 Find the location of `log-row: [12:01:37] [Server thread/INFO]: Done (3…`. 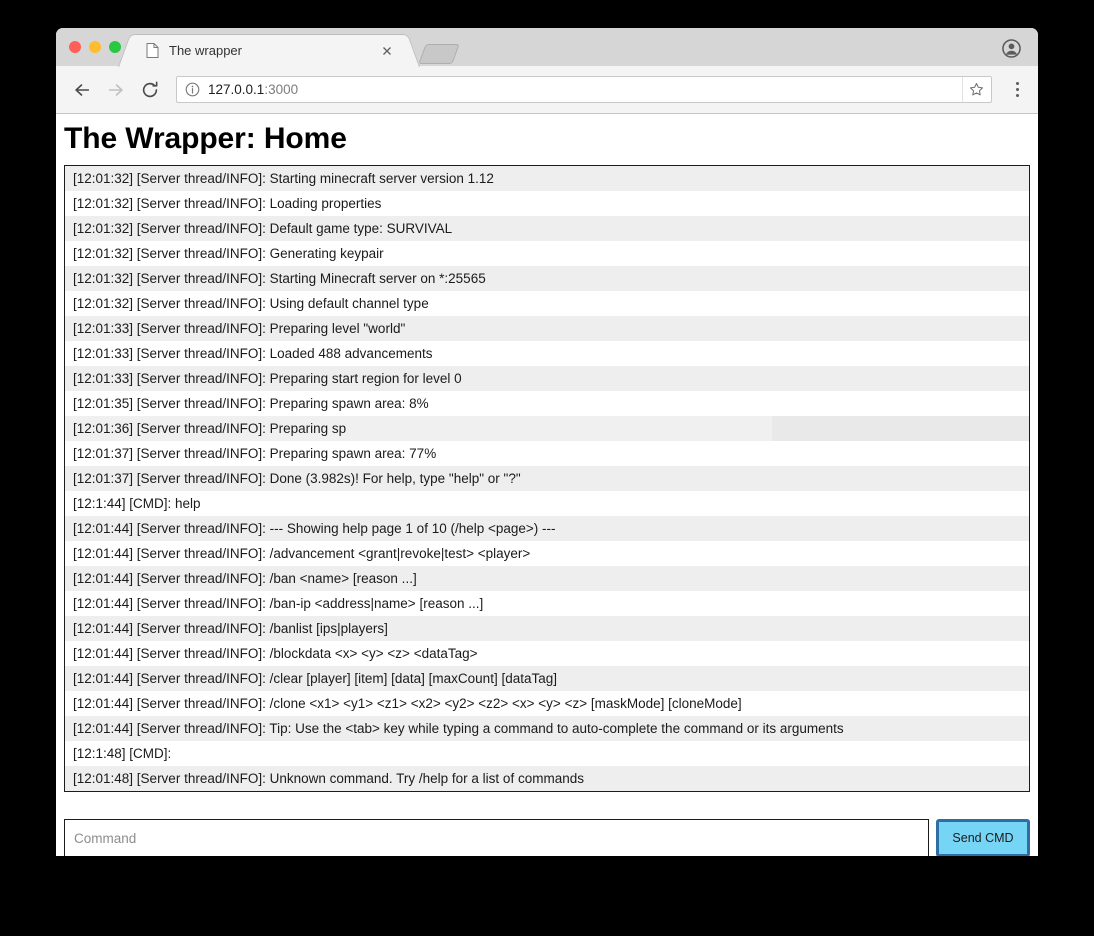

log-row: [12:01:37] [Server thread/INFO]: Done (3… is located at coordinates (547, 478).